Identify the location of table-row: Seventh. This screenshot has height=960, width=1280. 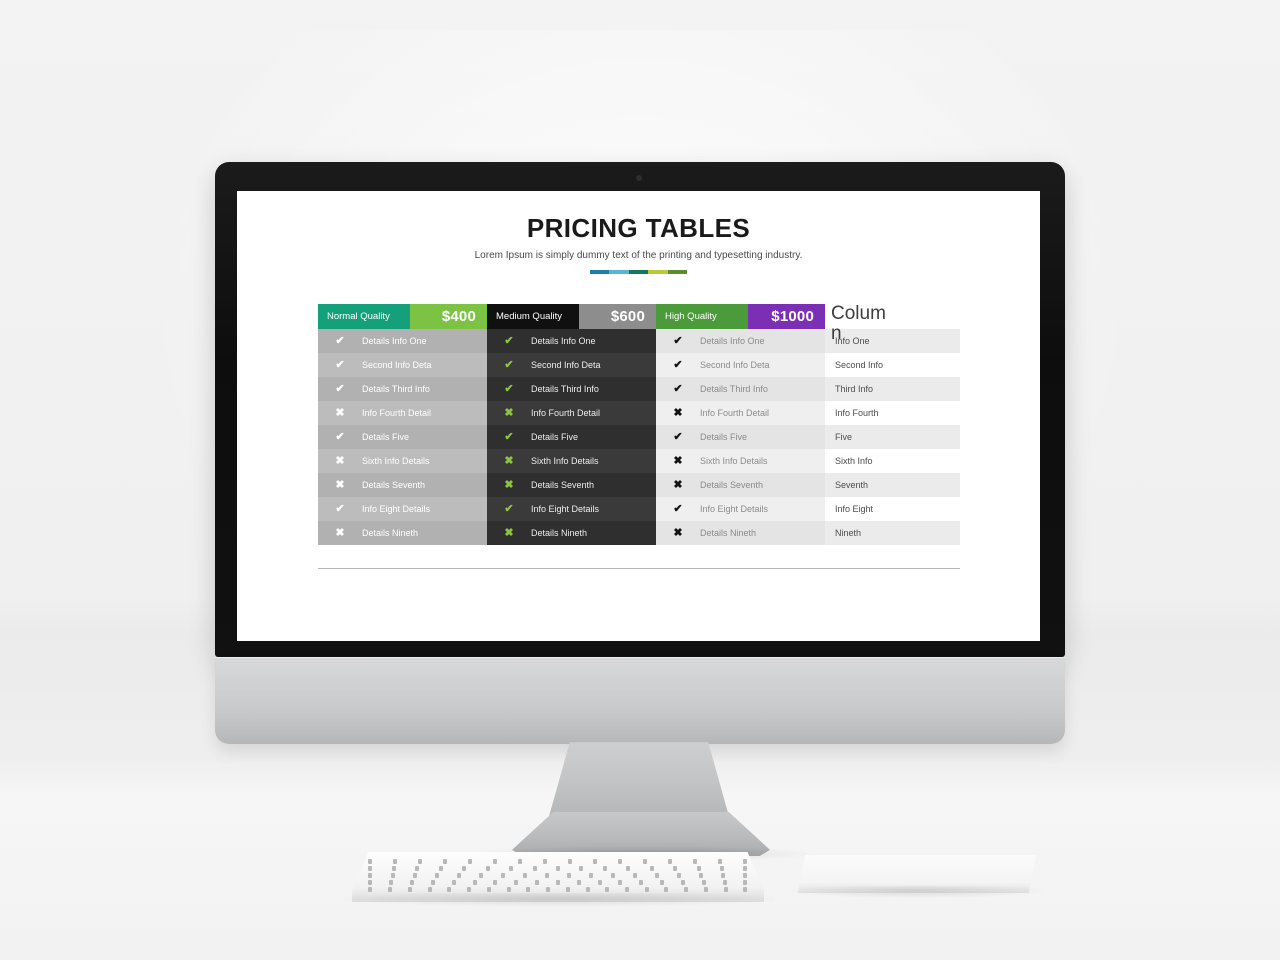
(892, 485).